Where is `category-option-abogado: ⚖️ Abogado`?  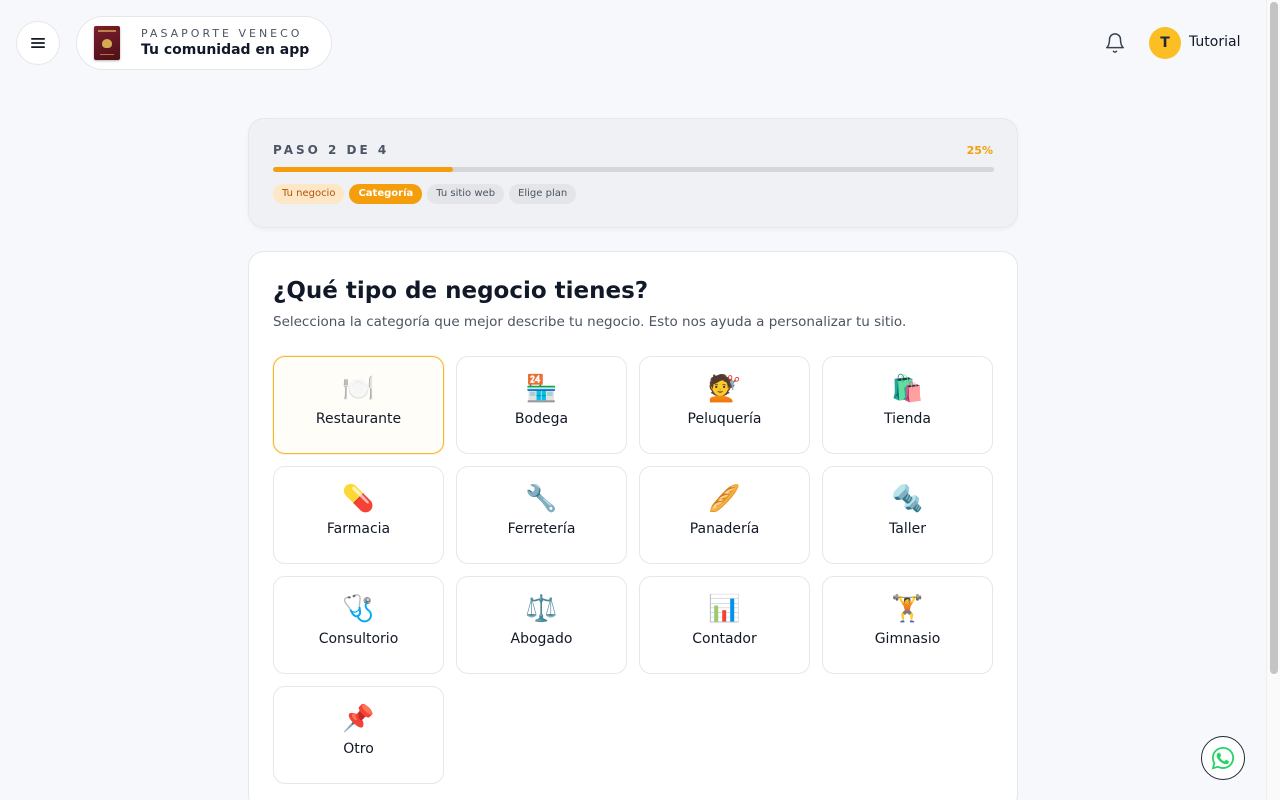 category-option-abogado: ⚖️ Abogado is located at coordinates (541, 625).